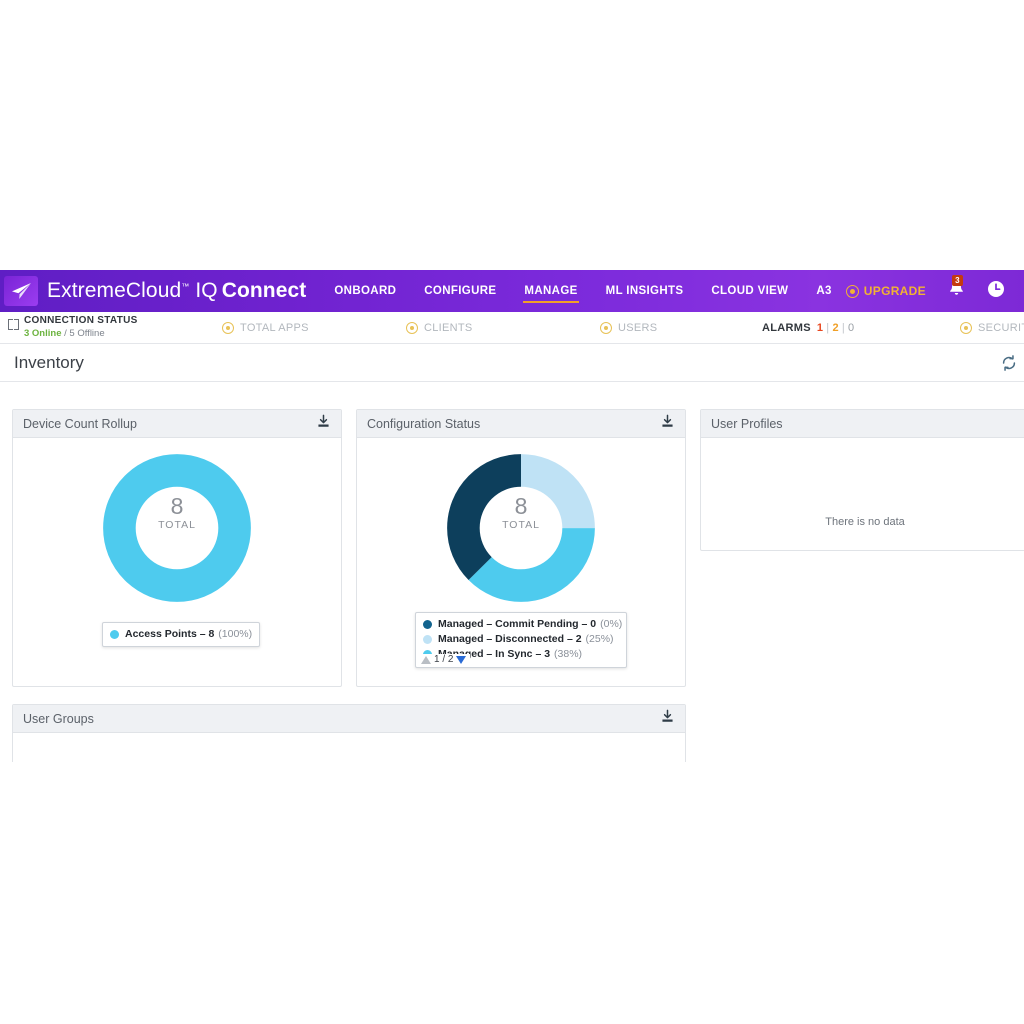  Describe the element at coordinates (460, 291) in the screenshot. I see `nav-item-configure: CONFIGURE` at that location.